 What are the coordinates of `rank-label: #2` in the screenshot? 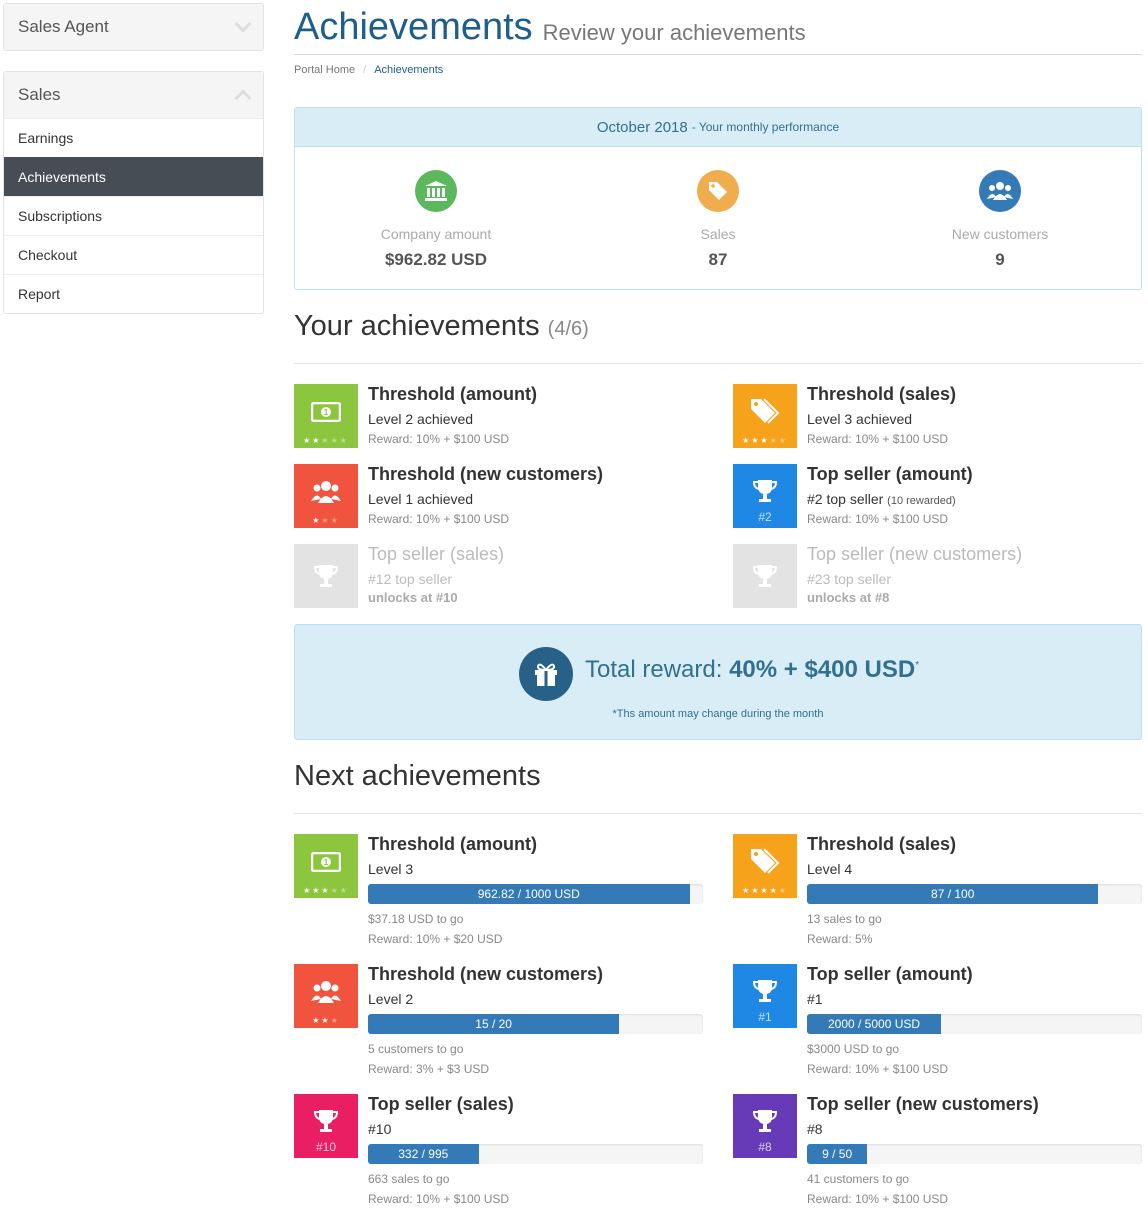 It's located at (765, 517).